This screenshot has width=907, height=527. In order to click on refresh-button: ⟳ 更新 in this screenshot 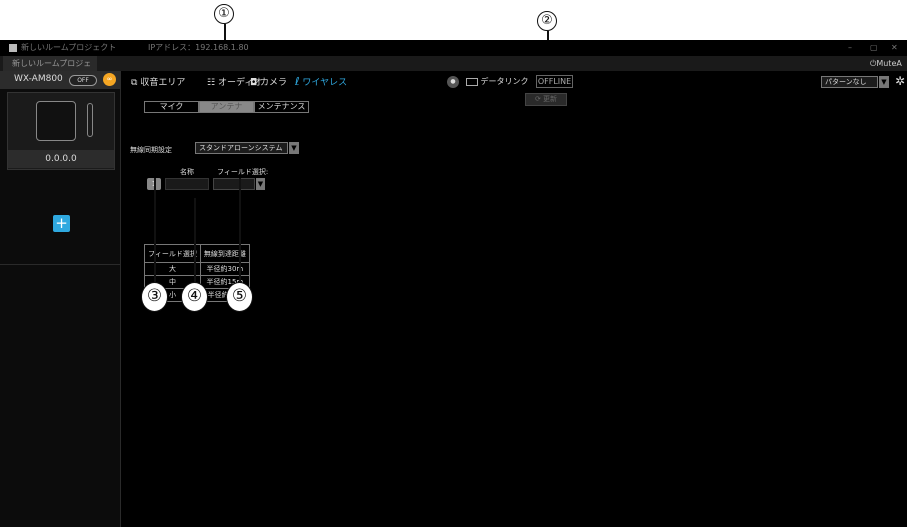, I will do `click(546, 99)`.